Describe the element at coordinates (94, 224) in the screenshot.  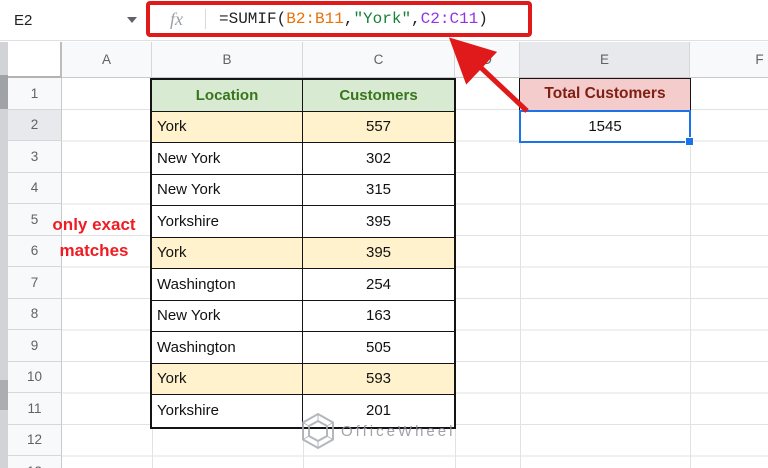
I see `annotation-line-1: only exact` at that location.